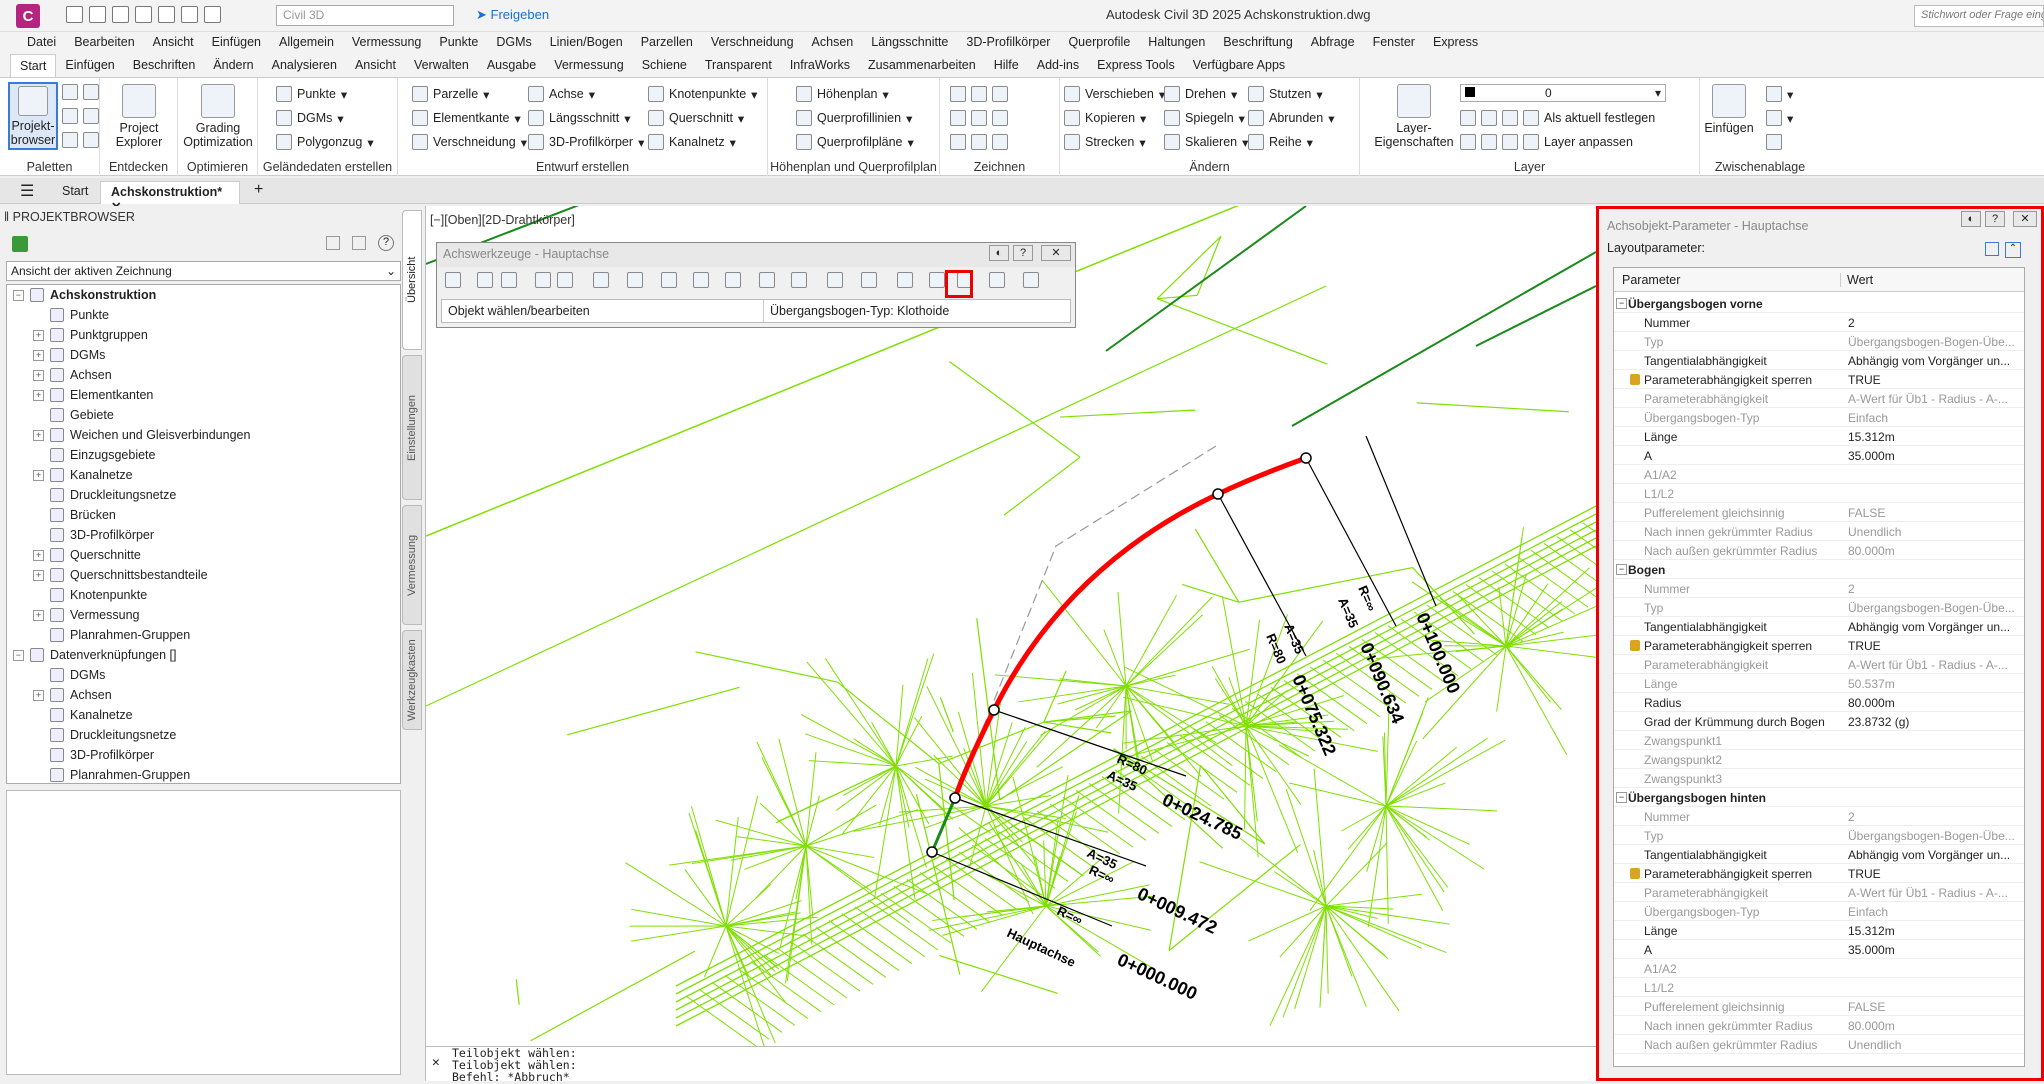 The height and width of the screenshot is (1084, 2044). What do you see at coordinates (922, 65) in the screenshot?
I see `ribbon-tab: Zusammenarbeiten` at bounding box center [922, 65].